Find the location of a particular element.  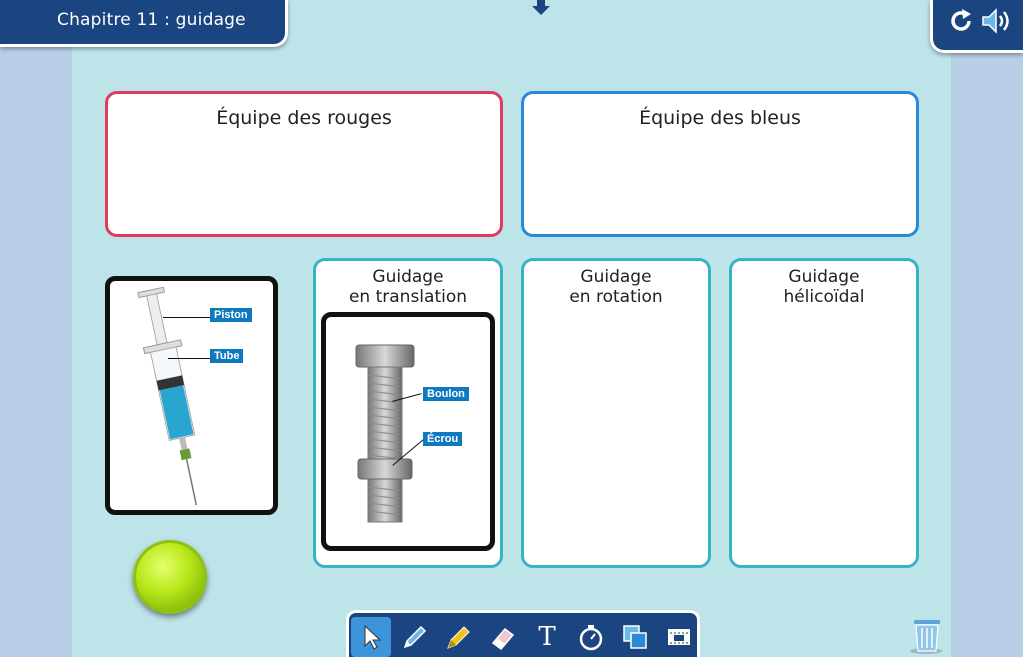

speaker-icon is located at coordinates (998, 21).